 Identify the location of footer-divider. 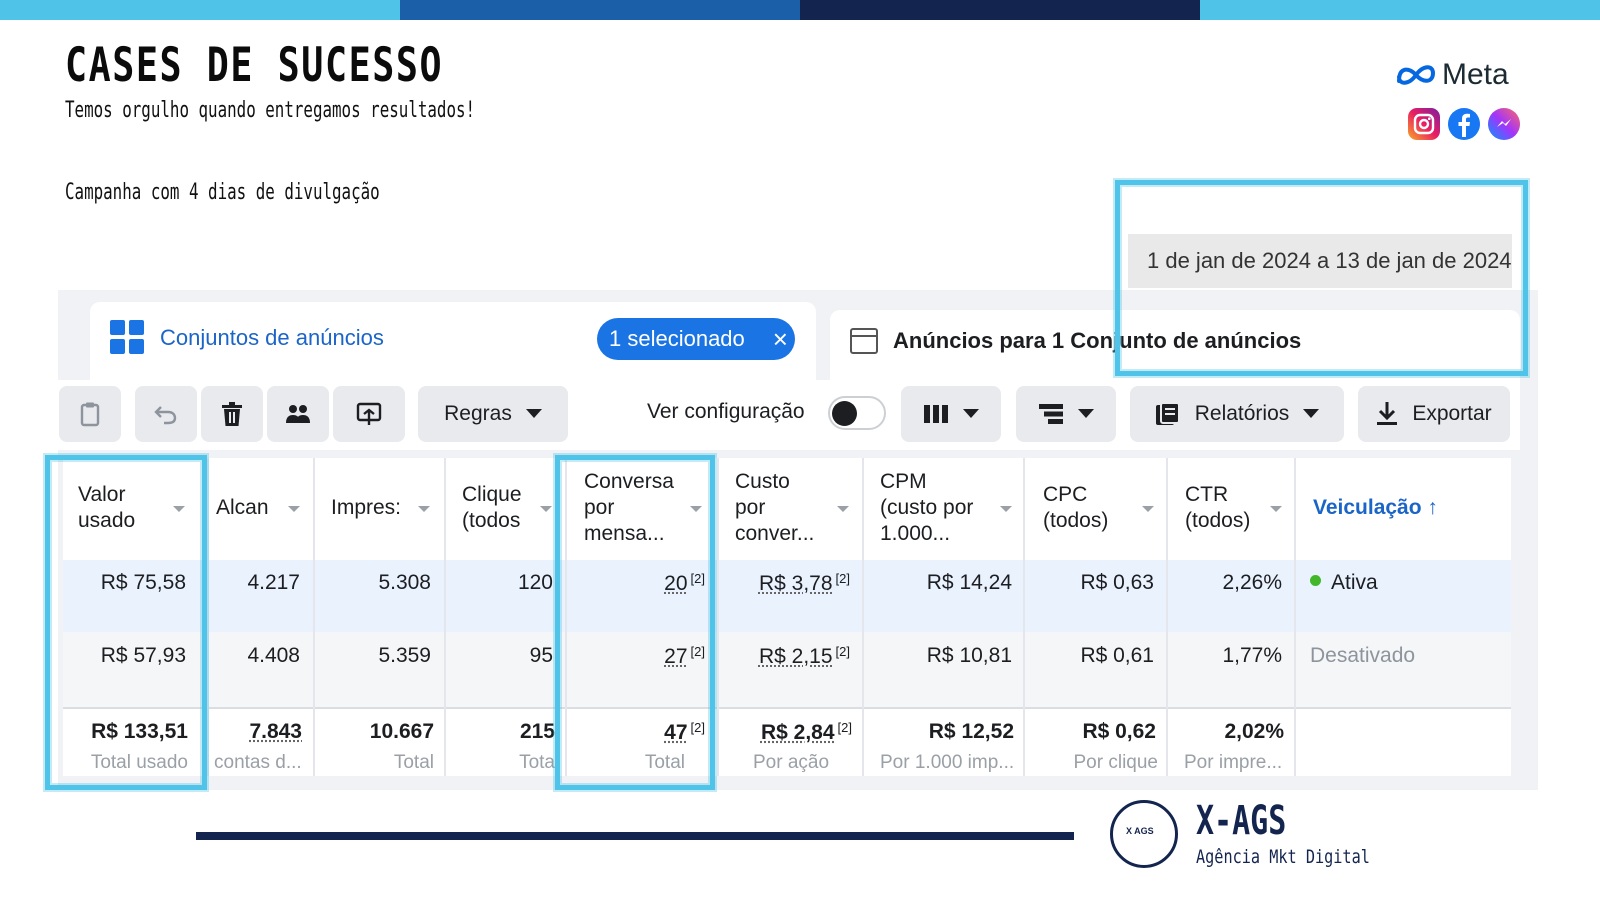
(635, 836).